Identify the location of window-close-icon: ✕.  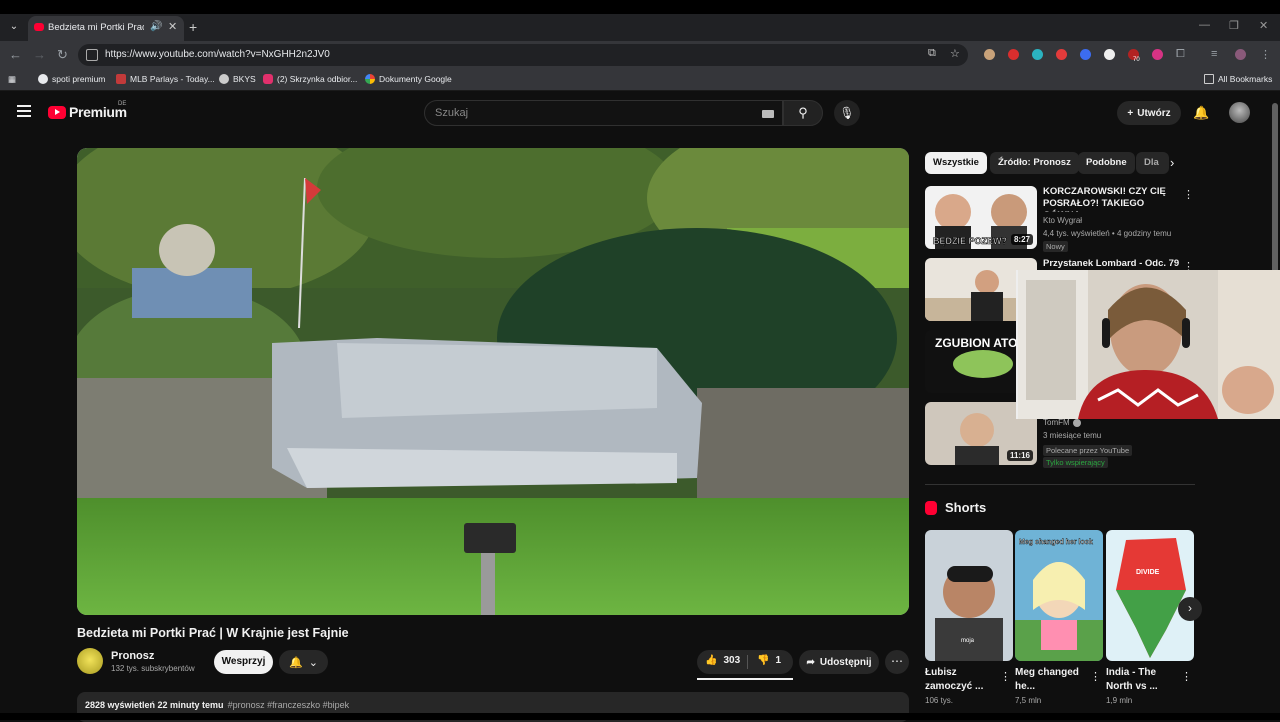
(1263, 25).